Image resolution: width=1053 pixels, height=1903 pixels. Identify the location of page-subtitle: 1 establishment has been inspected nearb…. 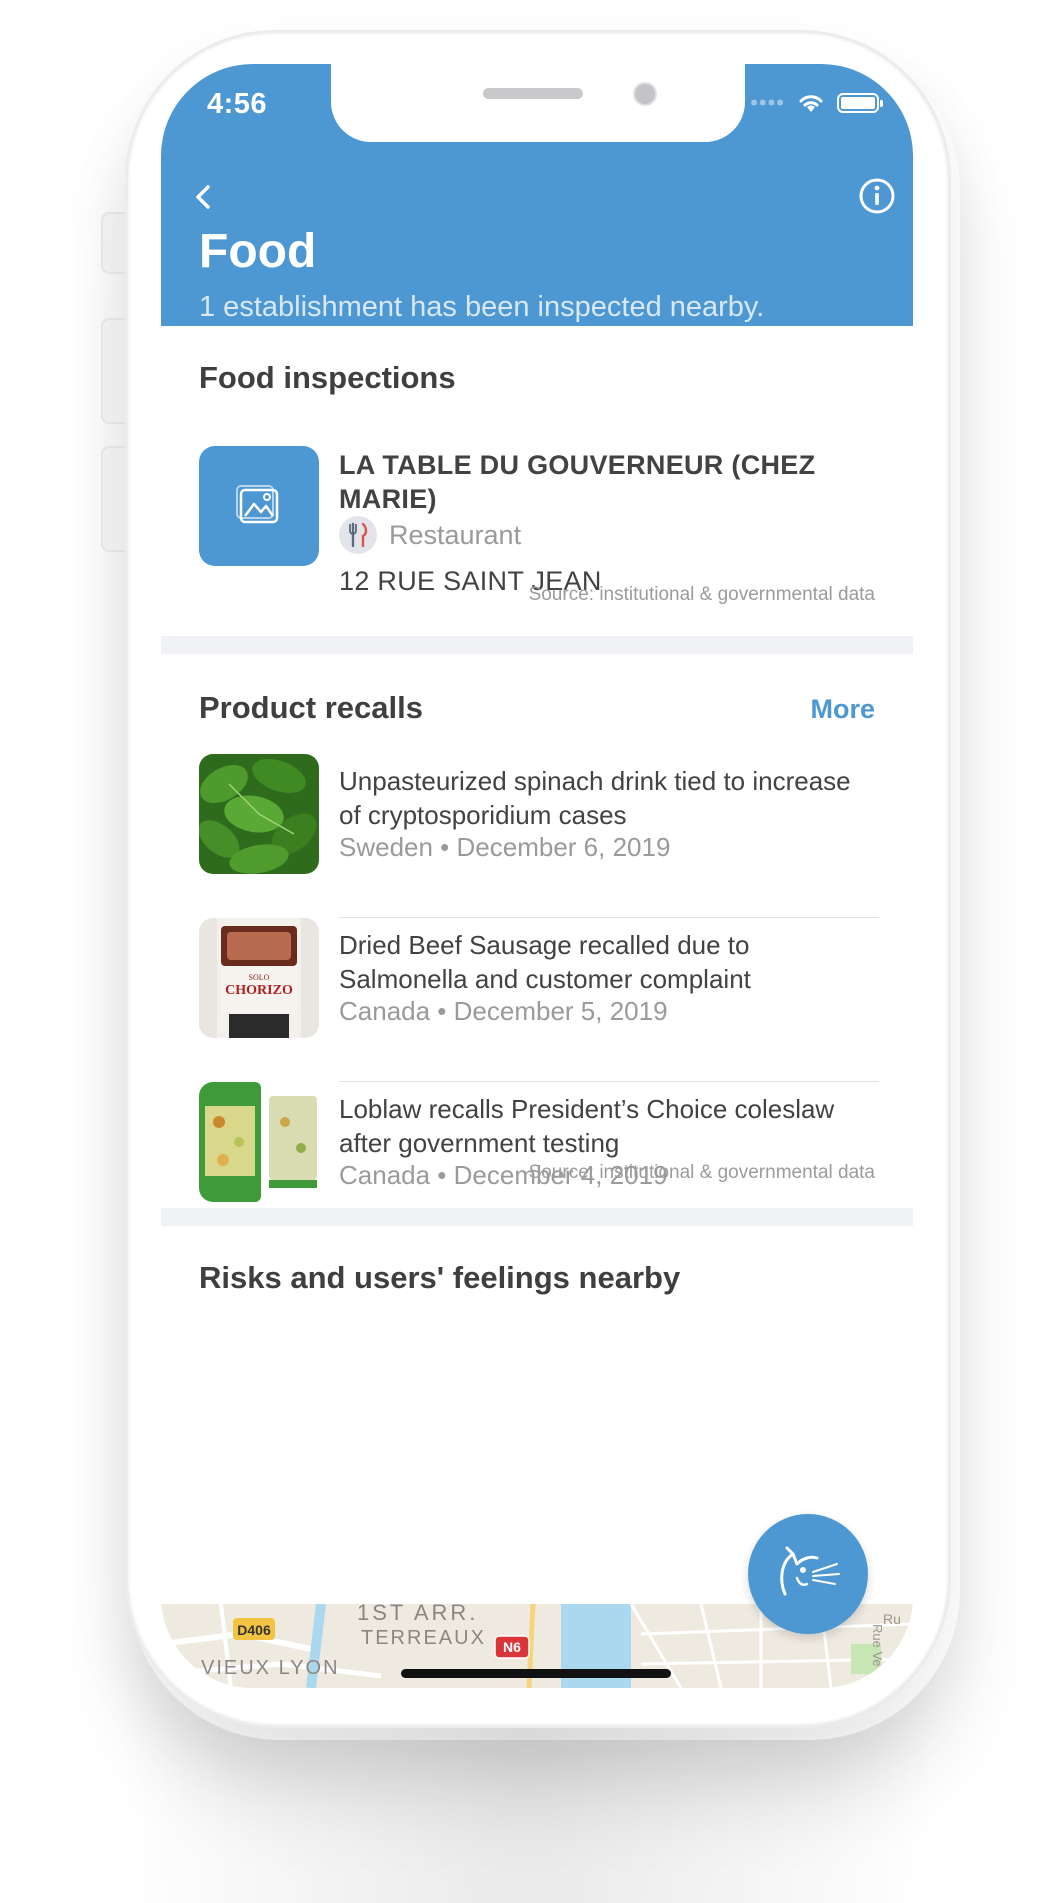
(482, 307).